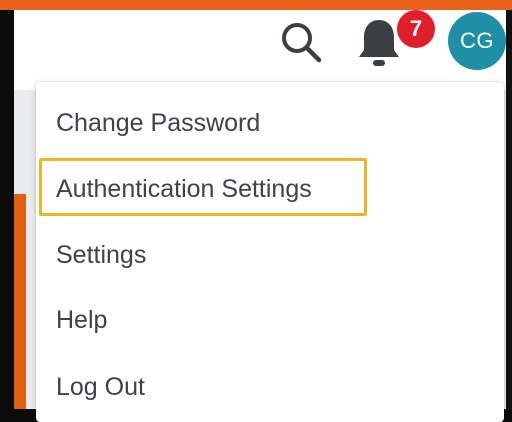 The width and height of the screenshot is (512, 422). I want to click on sidebar-accent, so click(20, 301).